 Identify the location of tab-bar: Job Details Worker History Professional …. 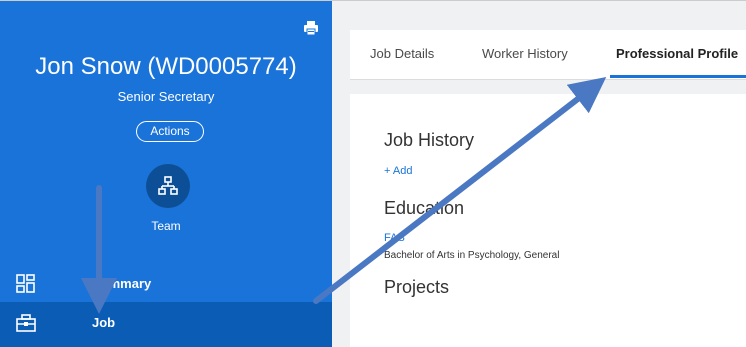
(548, 55).